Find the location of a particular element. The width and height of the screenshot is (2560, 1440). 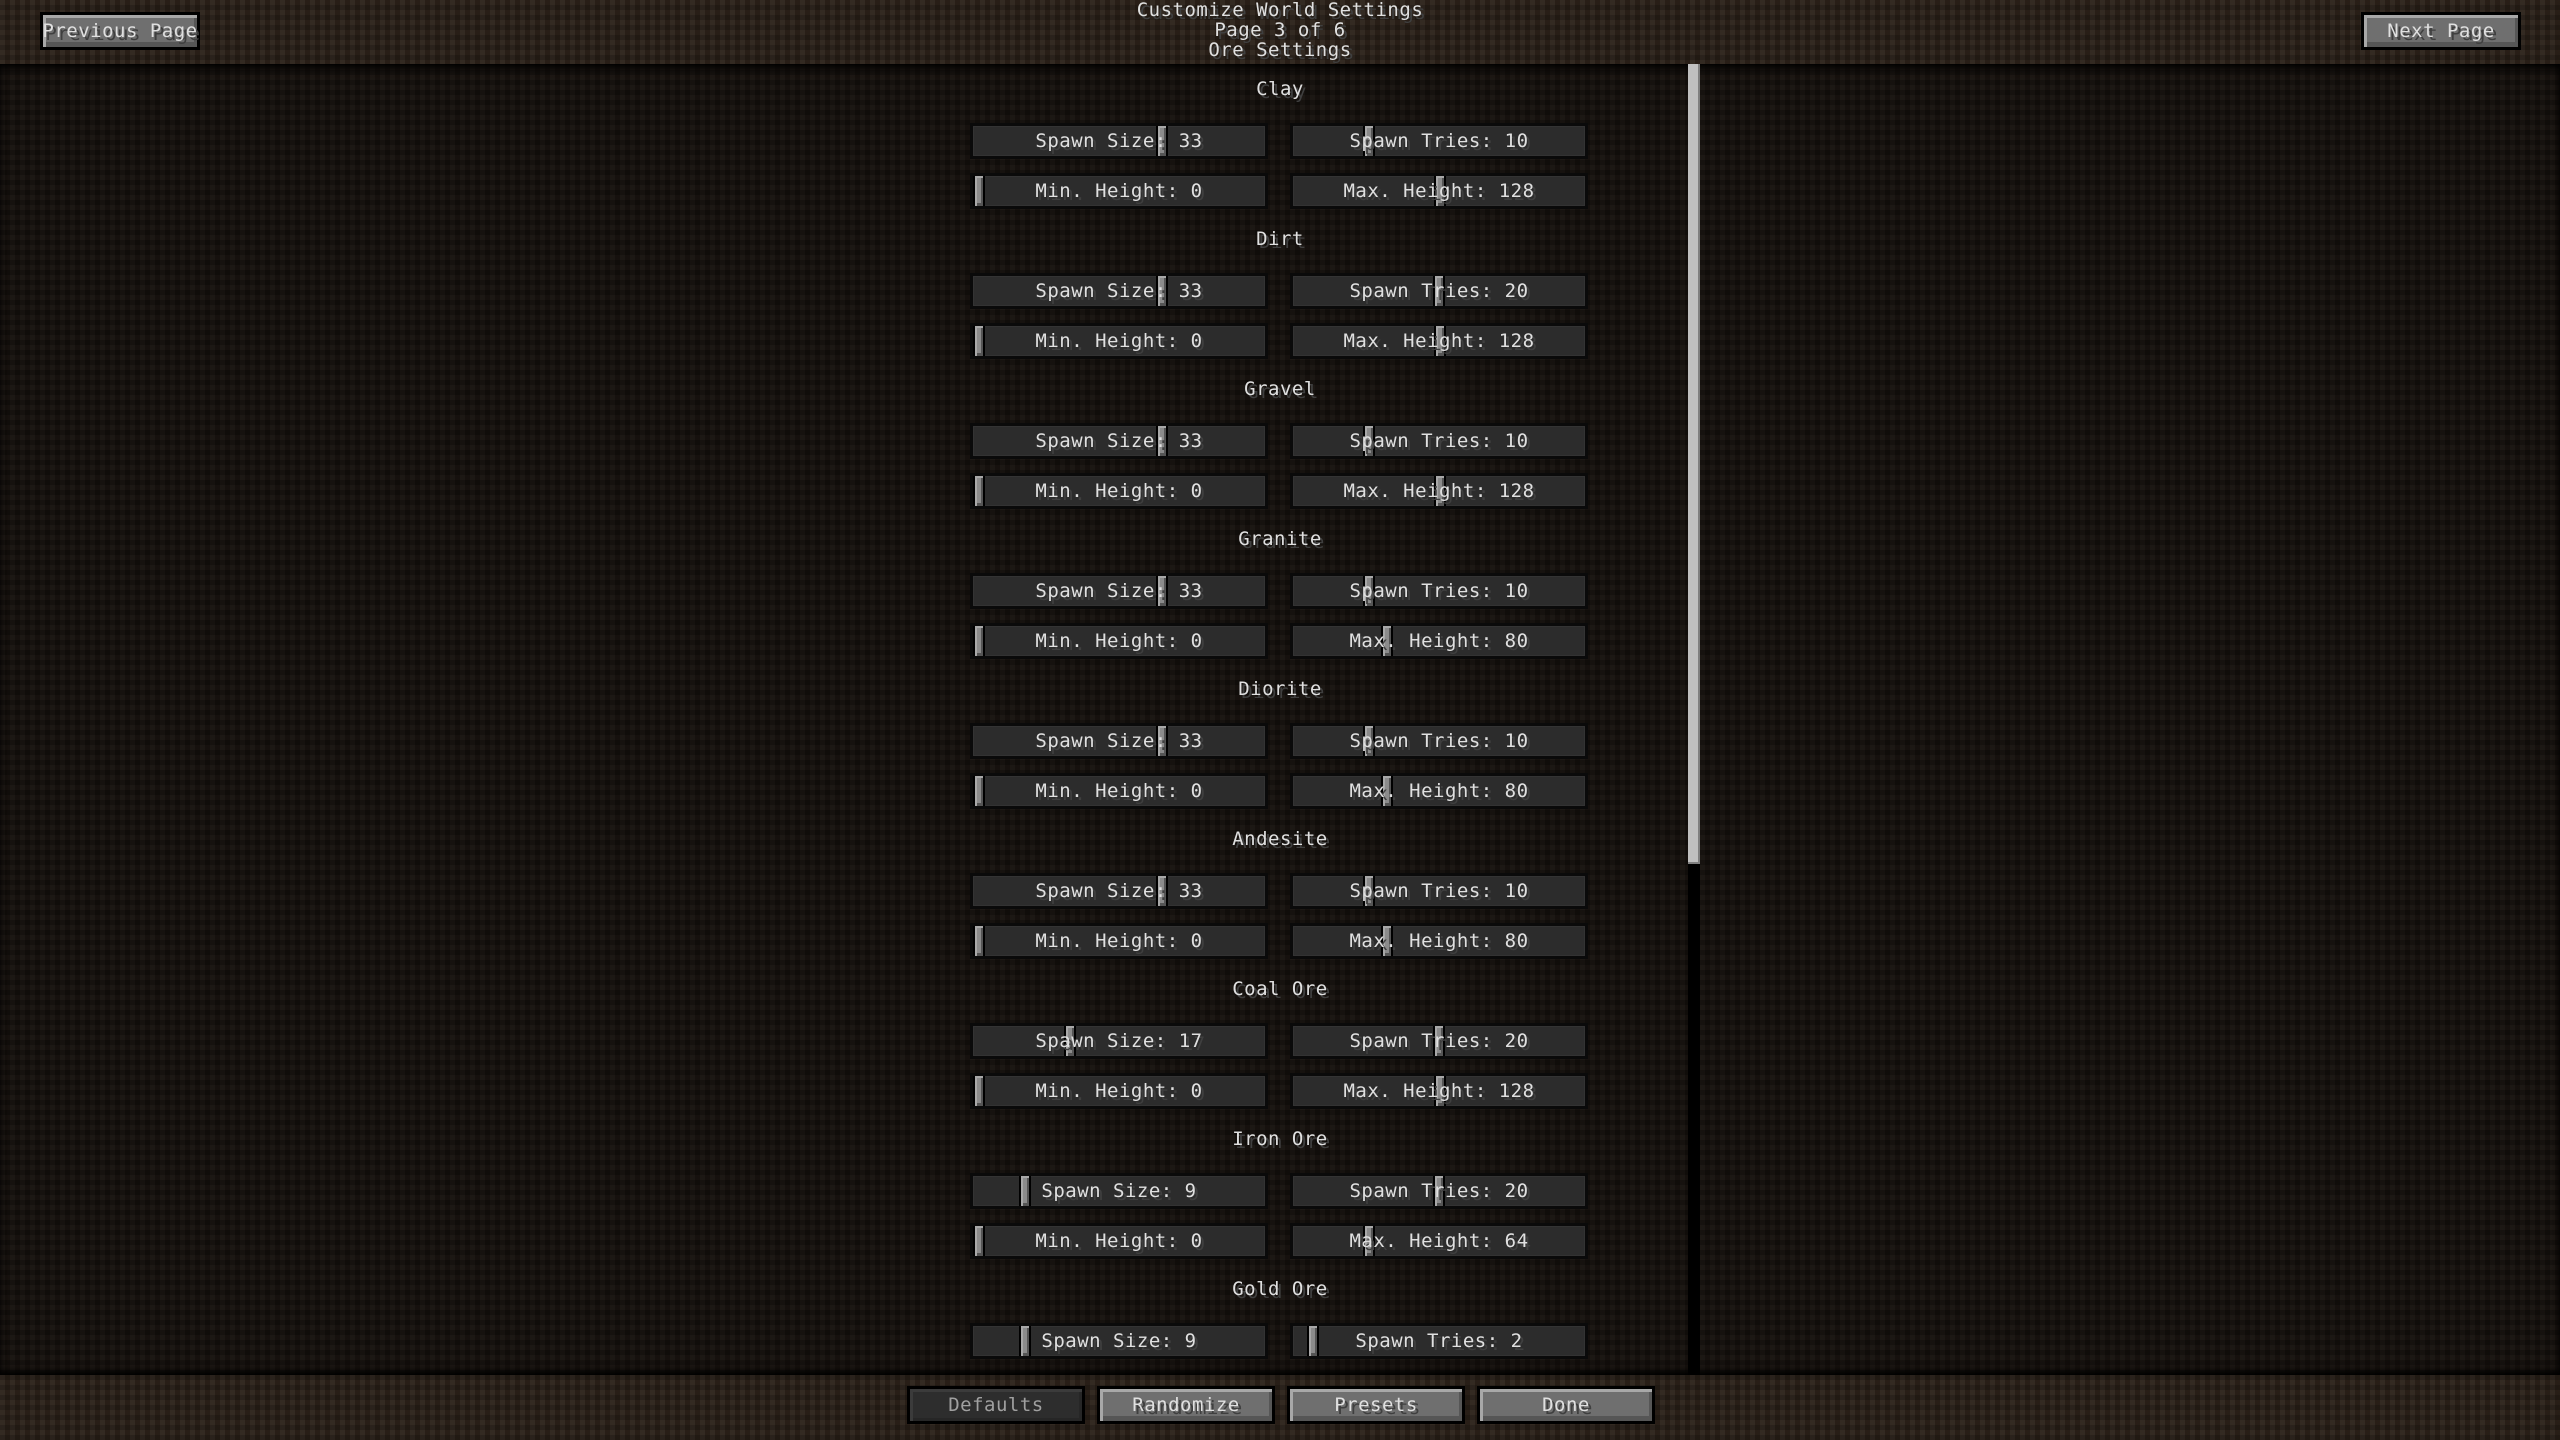

defaults-button: Defaults is located at coordinates (996, 1405).